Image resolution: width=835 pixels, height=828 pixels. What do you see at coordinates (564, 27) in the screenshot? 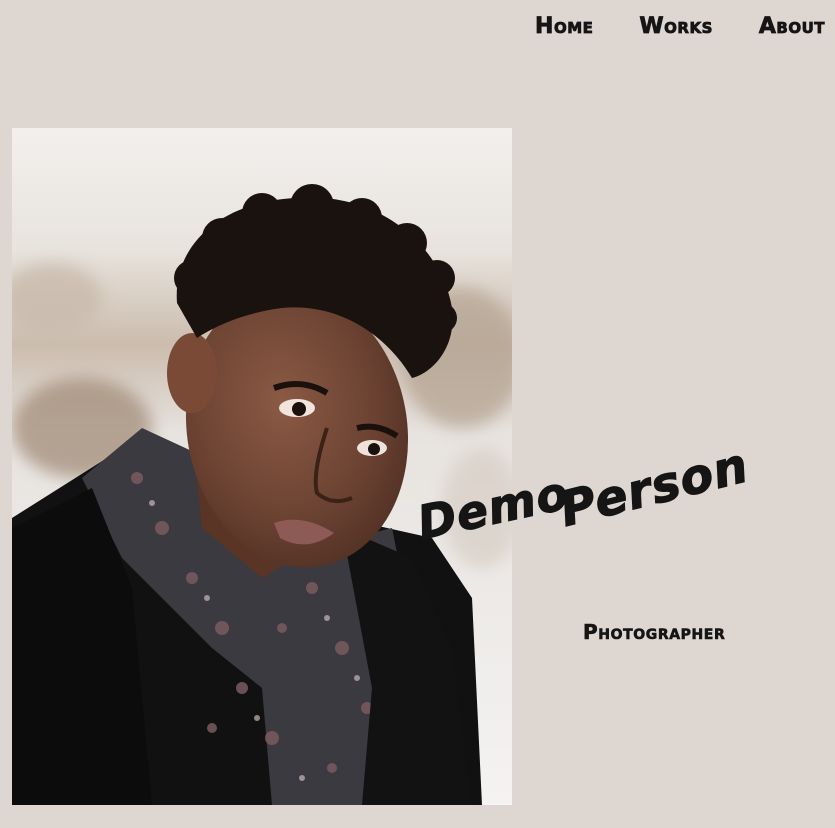
I see `nav-home-link: Home` at bounding box center [564, 27].